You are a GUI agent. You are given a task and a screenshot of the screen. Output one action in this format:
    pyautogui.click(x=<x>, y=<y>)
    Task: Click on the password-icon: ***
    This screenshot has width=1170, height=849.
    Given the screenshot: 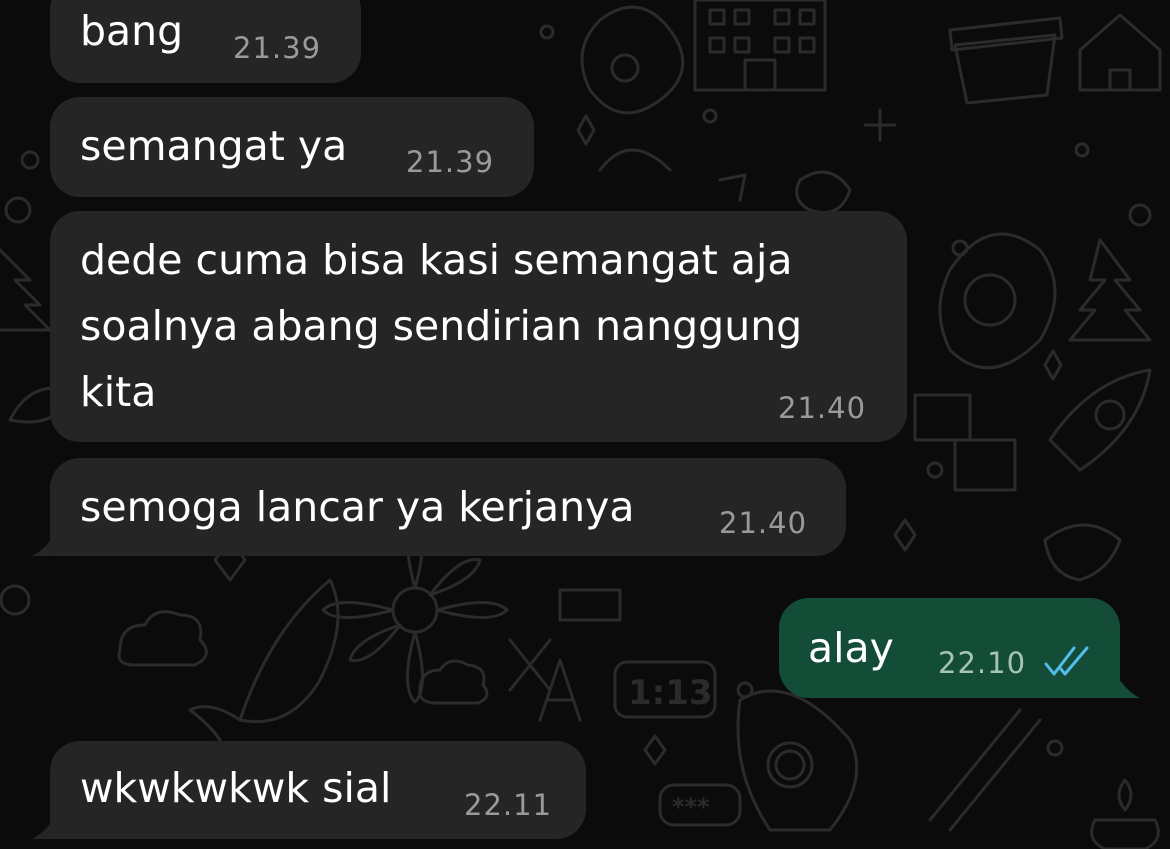 What is the action you would take?
    pyautogui.click(x=700, y=805)
    